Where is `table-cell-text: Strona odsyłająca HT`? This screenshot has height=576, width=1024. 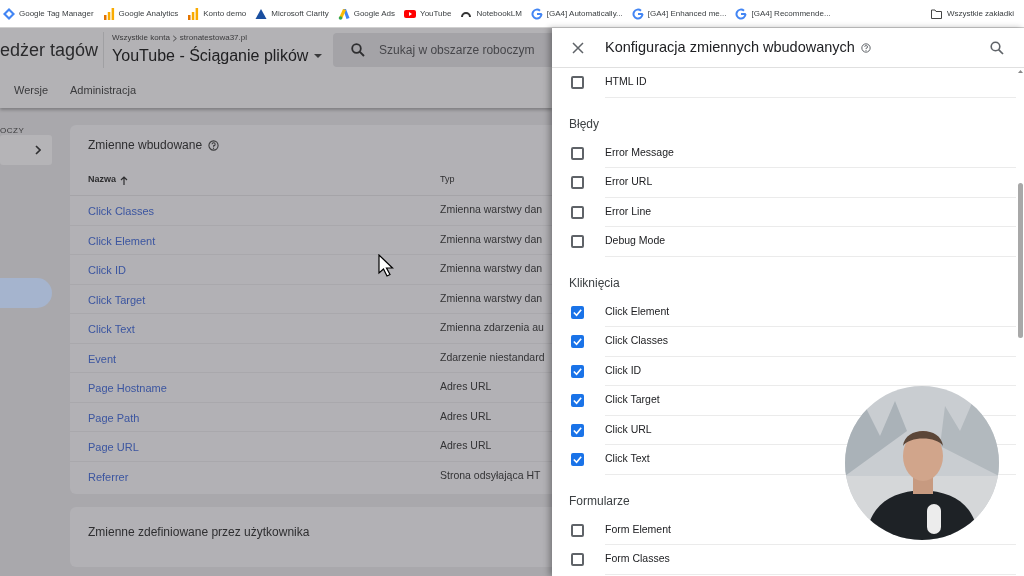 table-cell-text: Strona odsyłająca HT is located at coordinates (490, 476).